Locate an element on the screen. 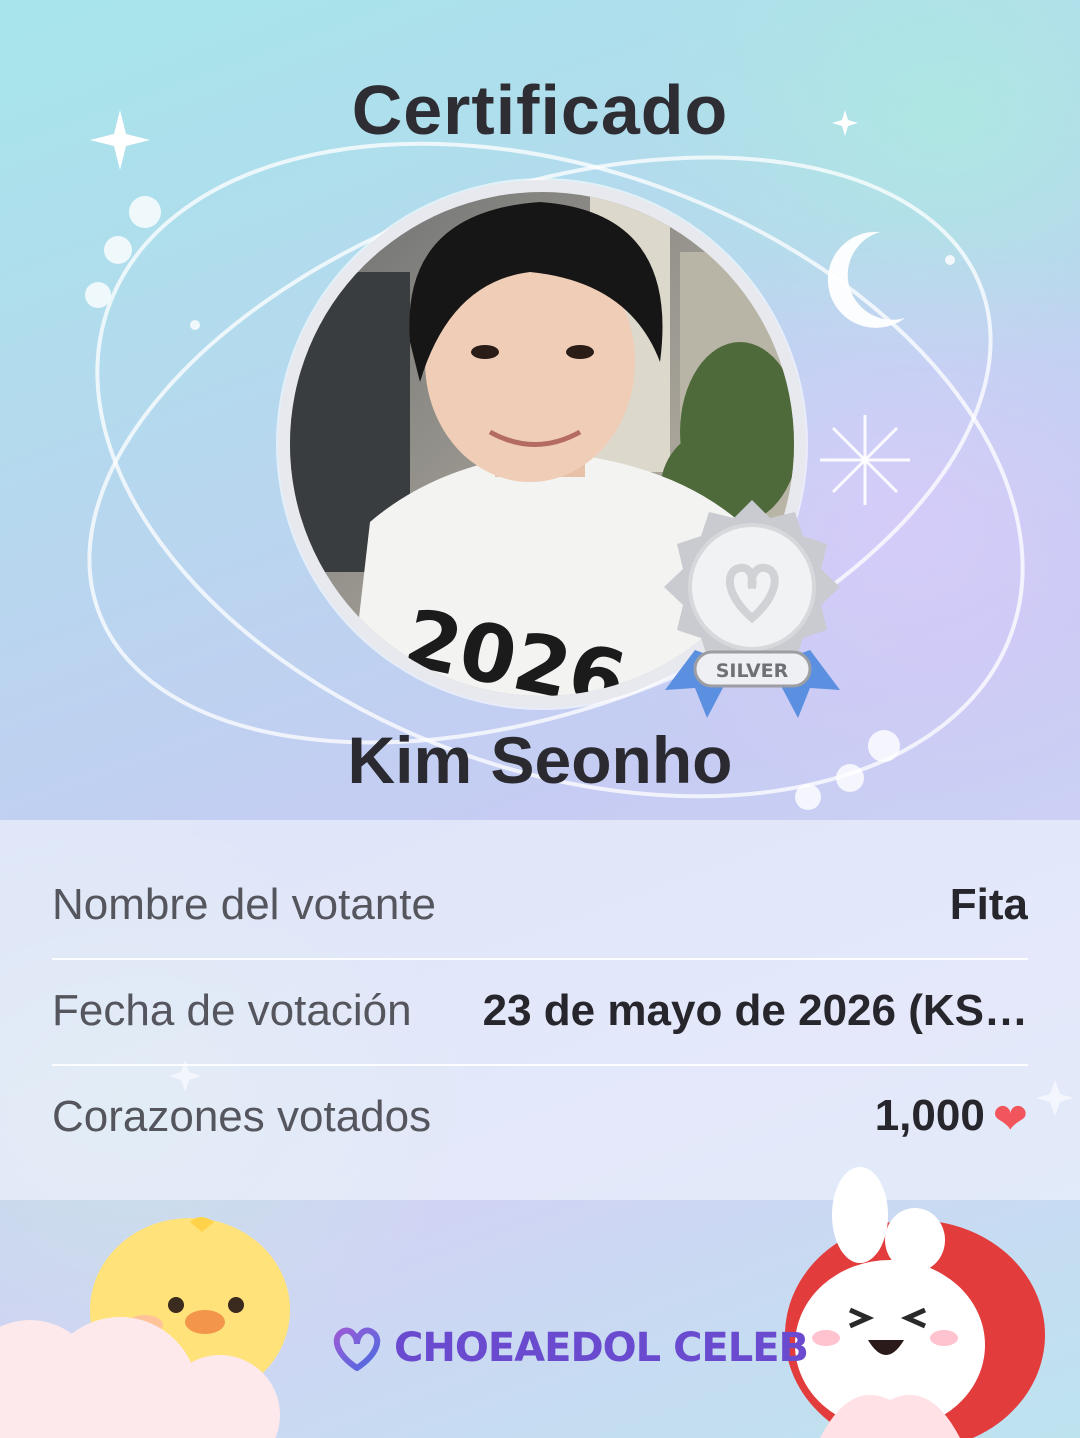  rabbit-mascot-icon is located at coordinates (915, 1302).